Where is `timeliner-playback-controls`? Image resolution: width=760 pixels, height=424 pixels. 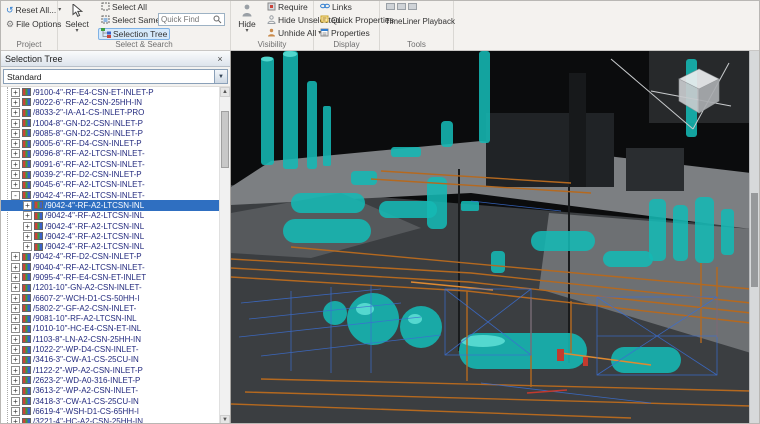
timeliner-playback-controls is located at coordinates (401, 6).